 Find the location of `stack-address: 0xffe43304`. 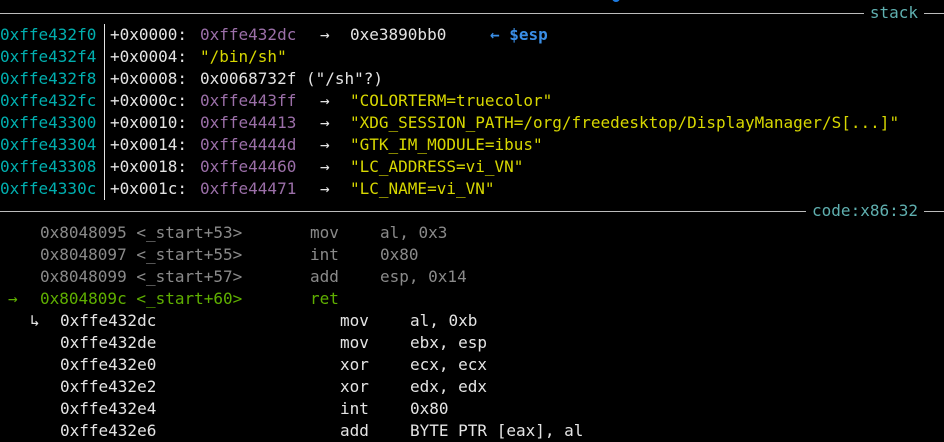

stack-address: 0xffe43304 is located at coordinates (48, 144).